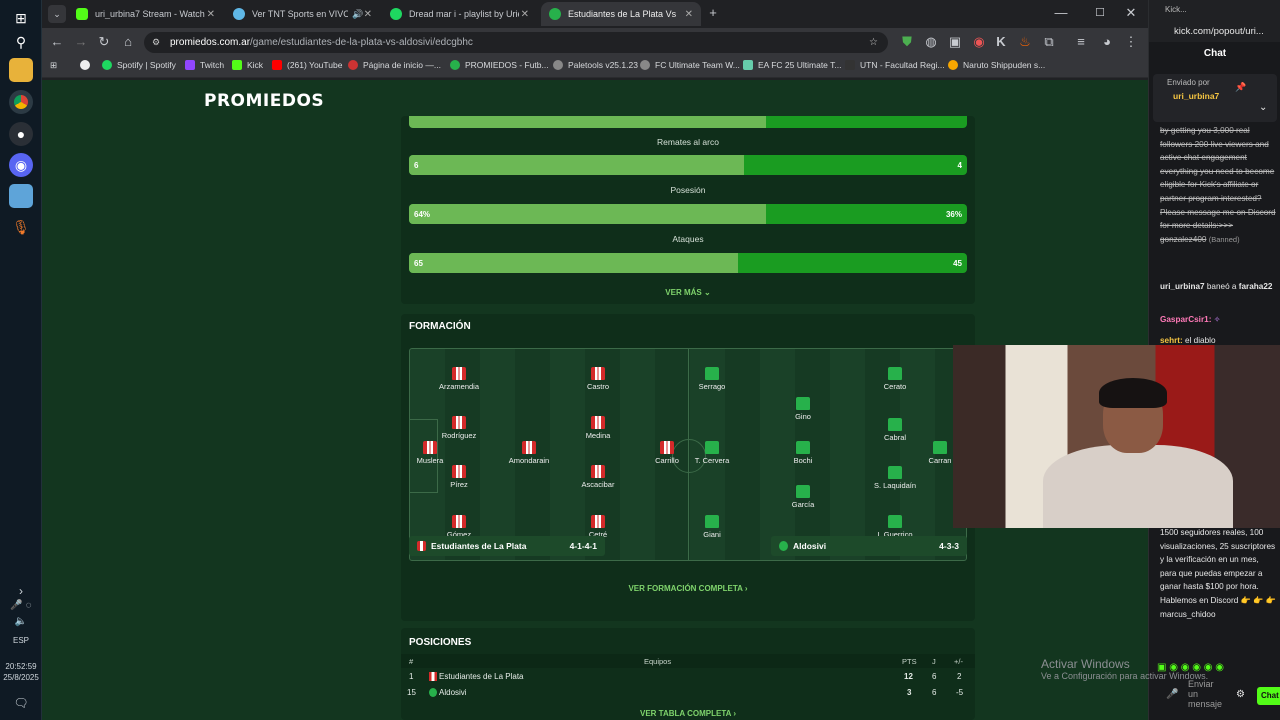  Describe the element at coordinates (247, 65) in the screenshot. I see `bookmark-kick: Kick` at that location.